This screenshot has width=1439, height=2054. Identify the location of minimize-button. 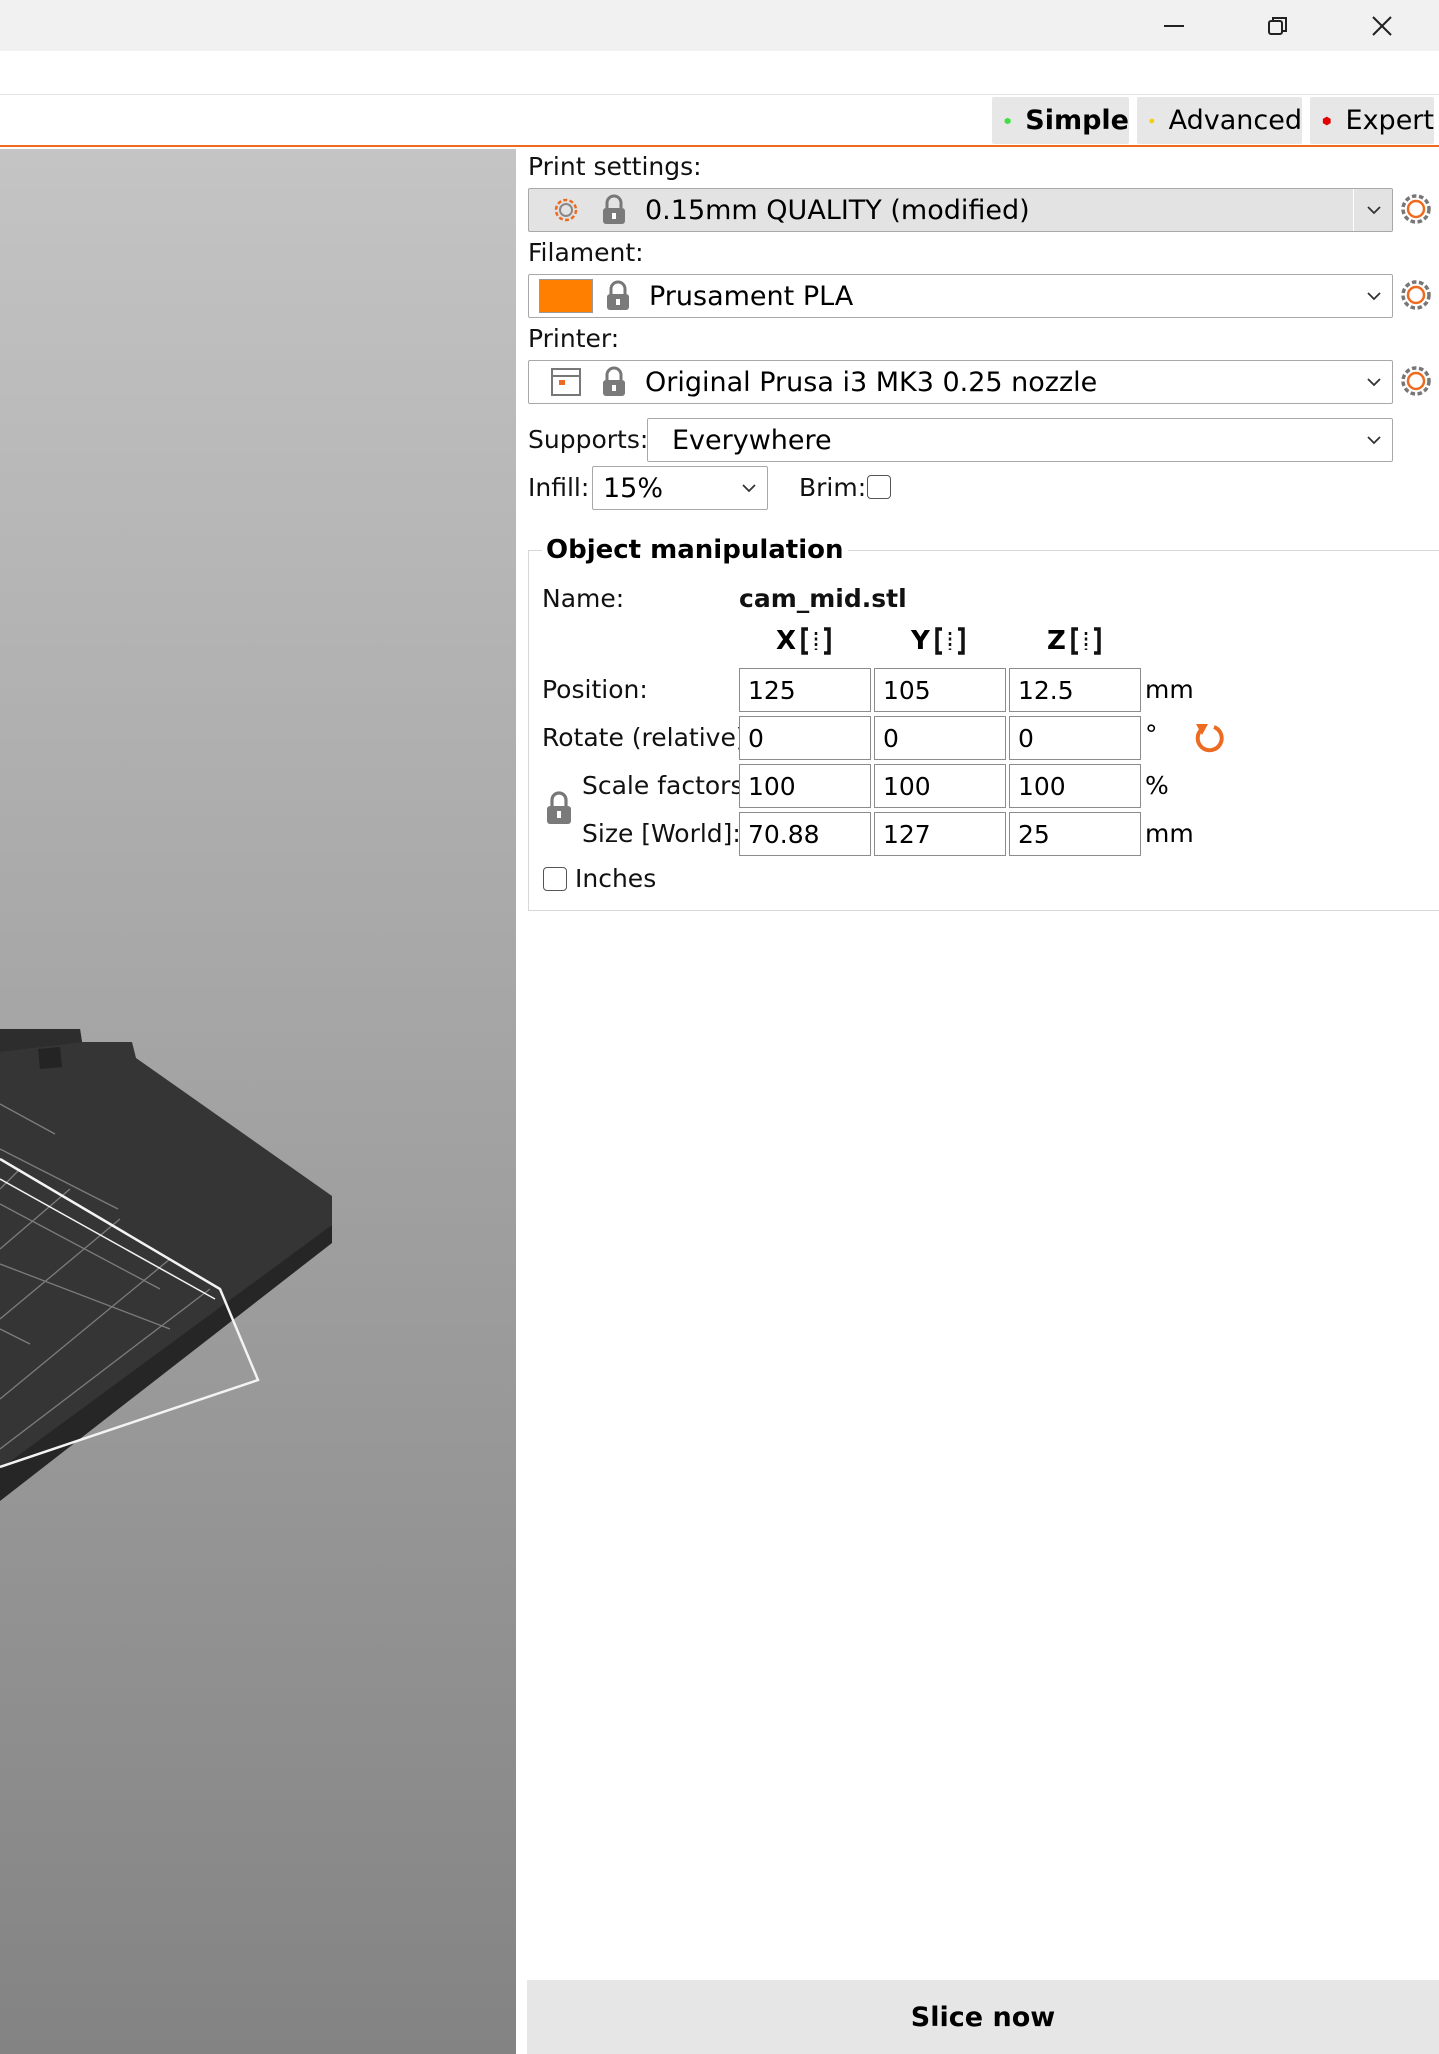
(1174, 25).